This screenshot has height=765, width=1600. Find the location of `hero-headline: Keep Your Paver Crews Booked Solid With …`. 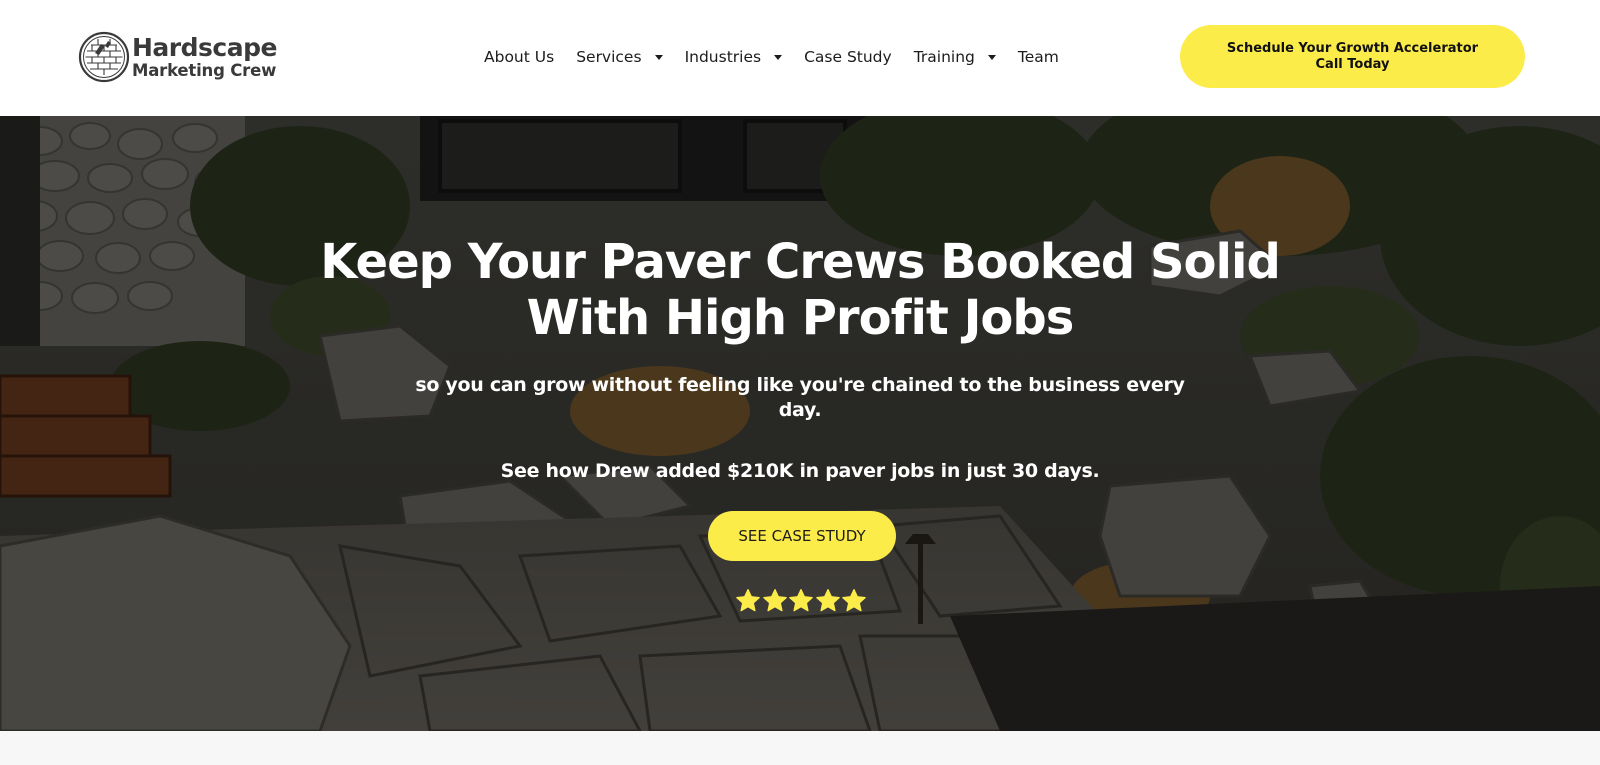

hero-headline: Keep Your Paver Crews Booked Solid With … is located at coordinates (800, 290).